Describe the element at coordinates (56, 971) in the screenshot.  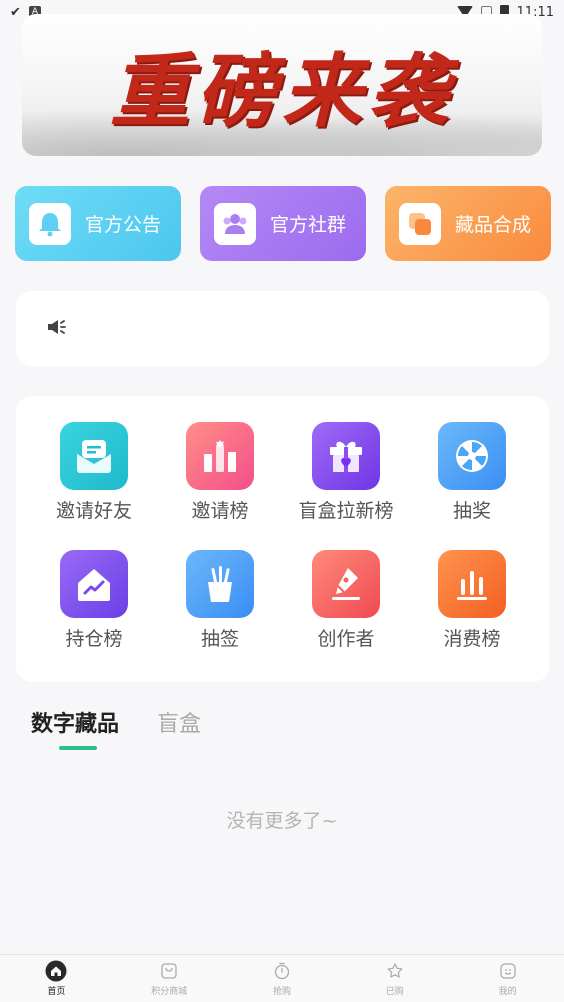
I see `home-icon` at that location.